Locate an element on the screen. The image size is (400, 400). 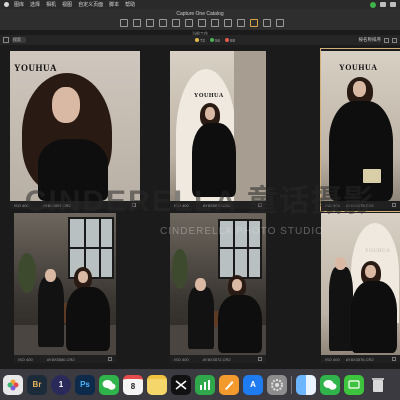
eraser-tool-icon is located at coordinates (189, 23).